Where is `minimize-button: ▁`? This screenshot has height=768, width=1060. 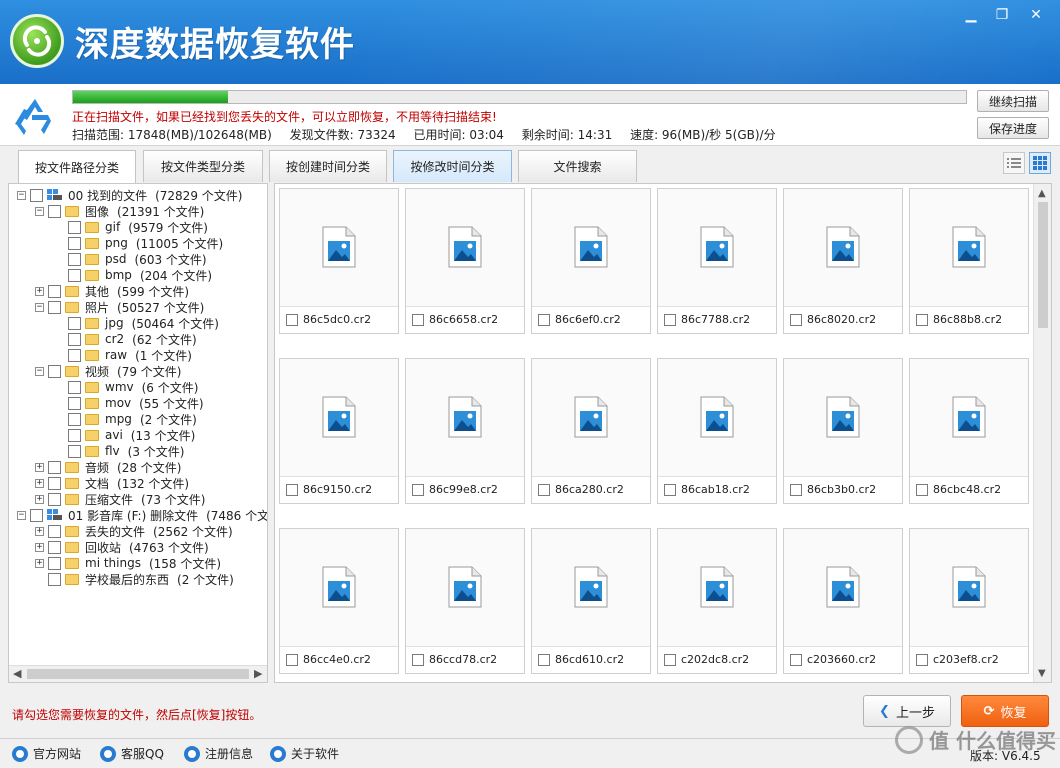
minimize-button: ▁ is located at coordinates (971, 15).